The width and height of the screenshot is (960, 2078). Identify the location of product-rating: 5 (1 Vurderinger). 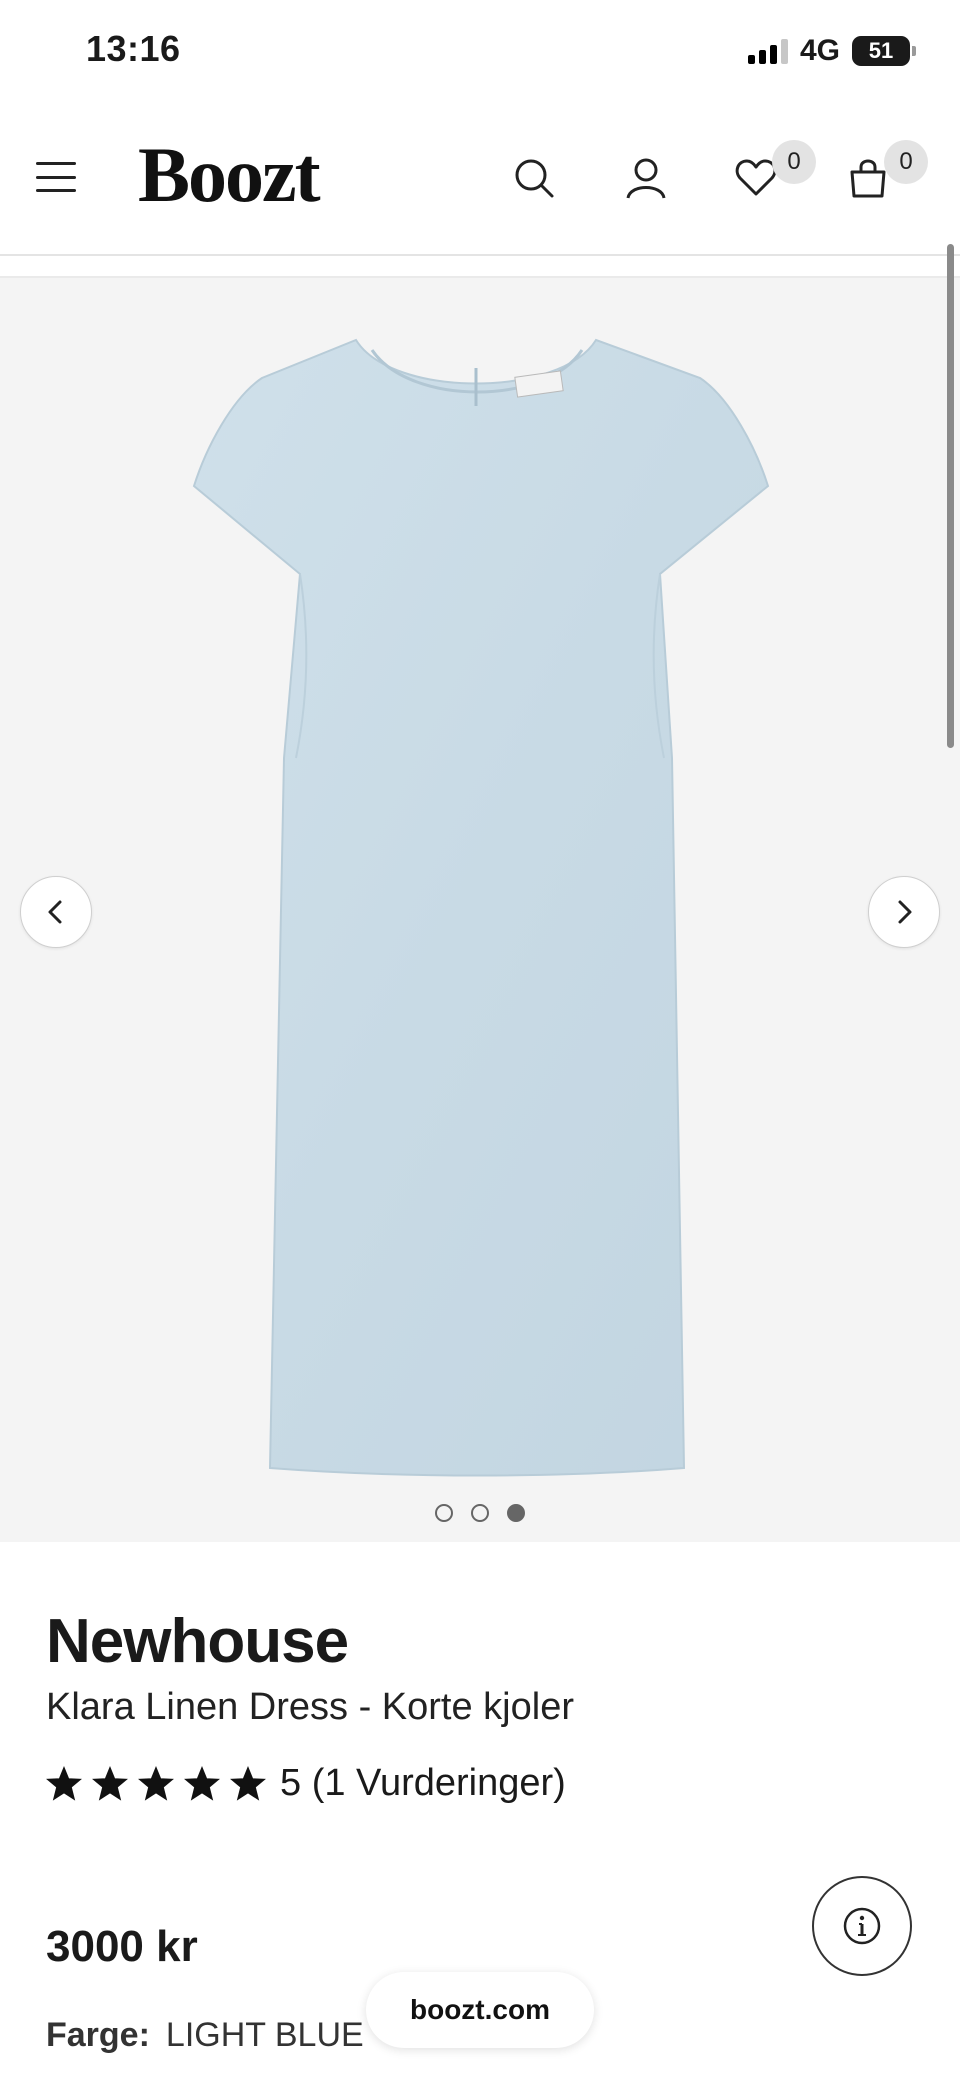
(306, 1783).